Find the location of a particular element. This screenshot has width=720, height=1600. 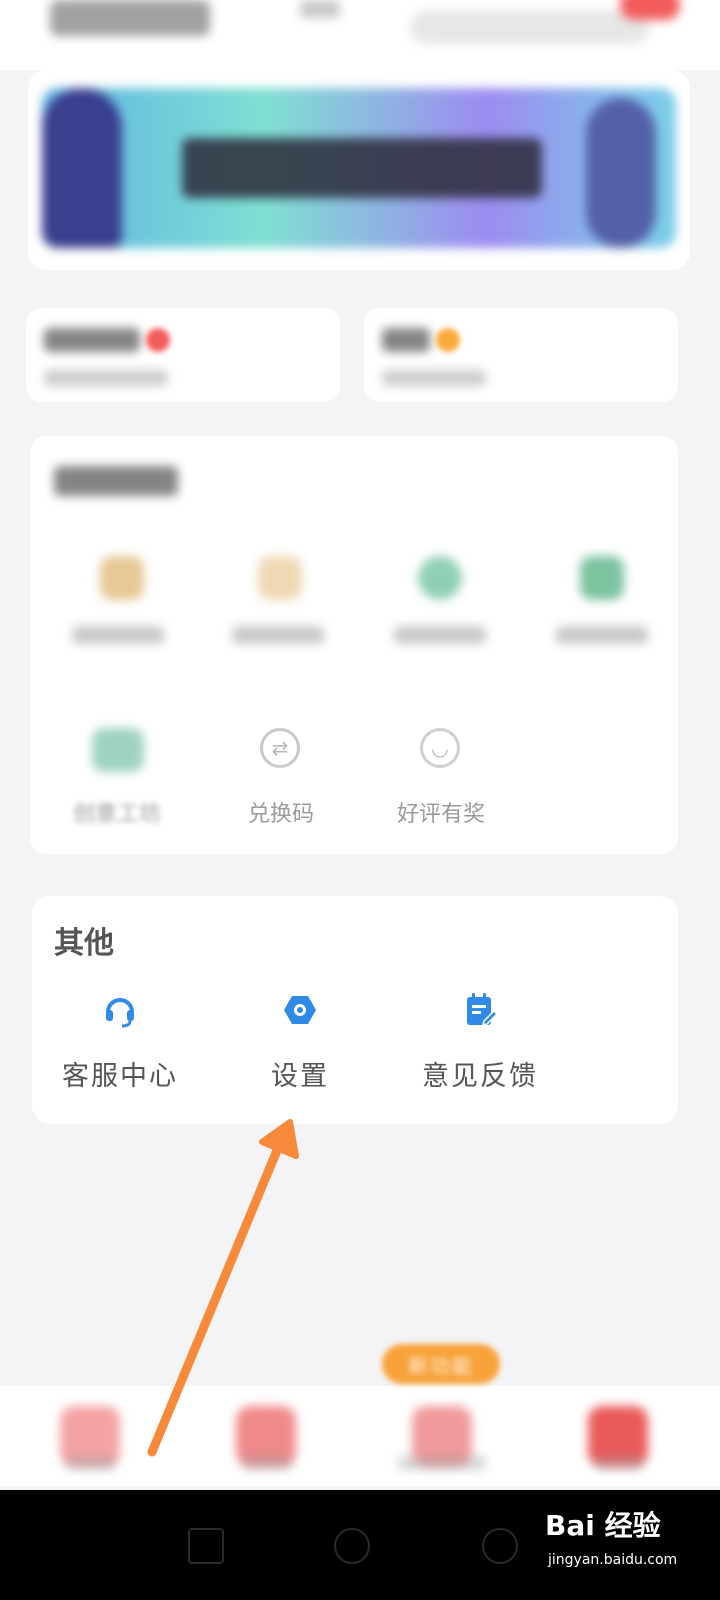

new-feature-badge: 新功能 is located at coordinates (441, 1364).